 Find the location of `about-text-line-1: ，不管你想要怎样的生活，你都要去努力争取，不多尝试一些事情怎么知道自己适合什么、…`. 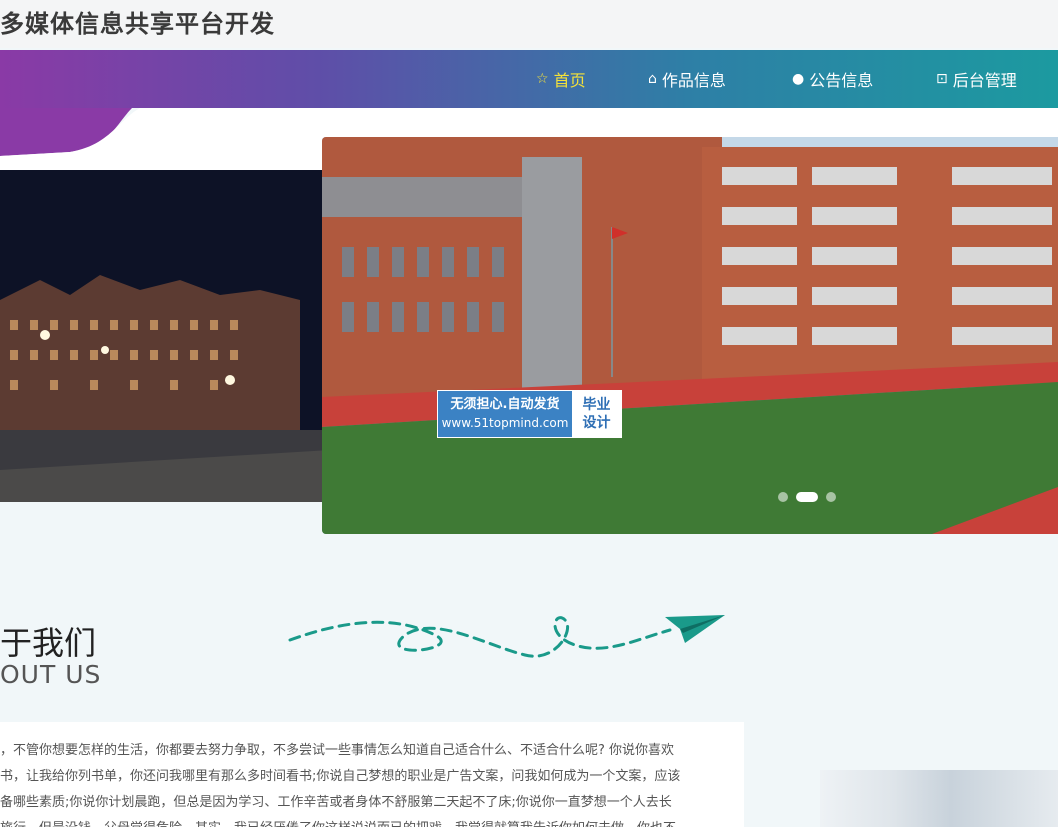

about-text-line-1: ，不管你想要怎样的生活，你都要去努力争取，不多尝试一些事情怎么知道自己适合什么、… is located at coordinates (337, 750).